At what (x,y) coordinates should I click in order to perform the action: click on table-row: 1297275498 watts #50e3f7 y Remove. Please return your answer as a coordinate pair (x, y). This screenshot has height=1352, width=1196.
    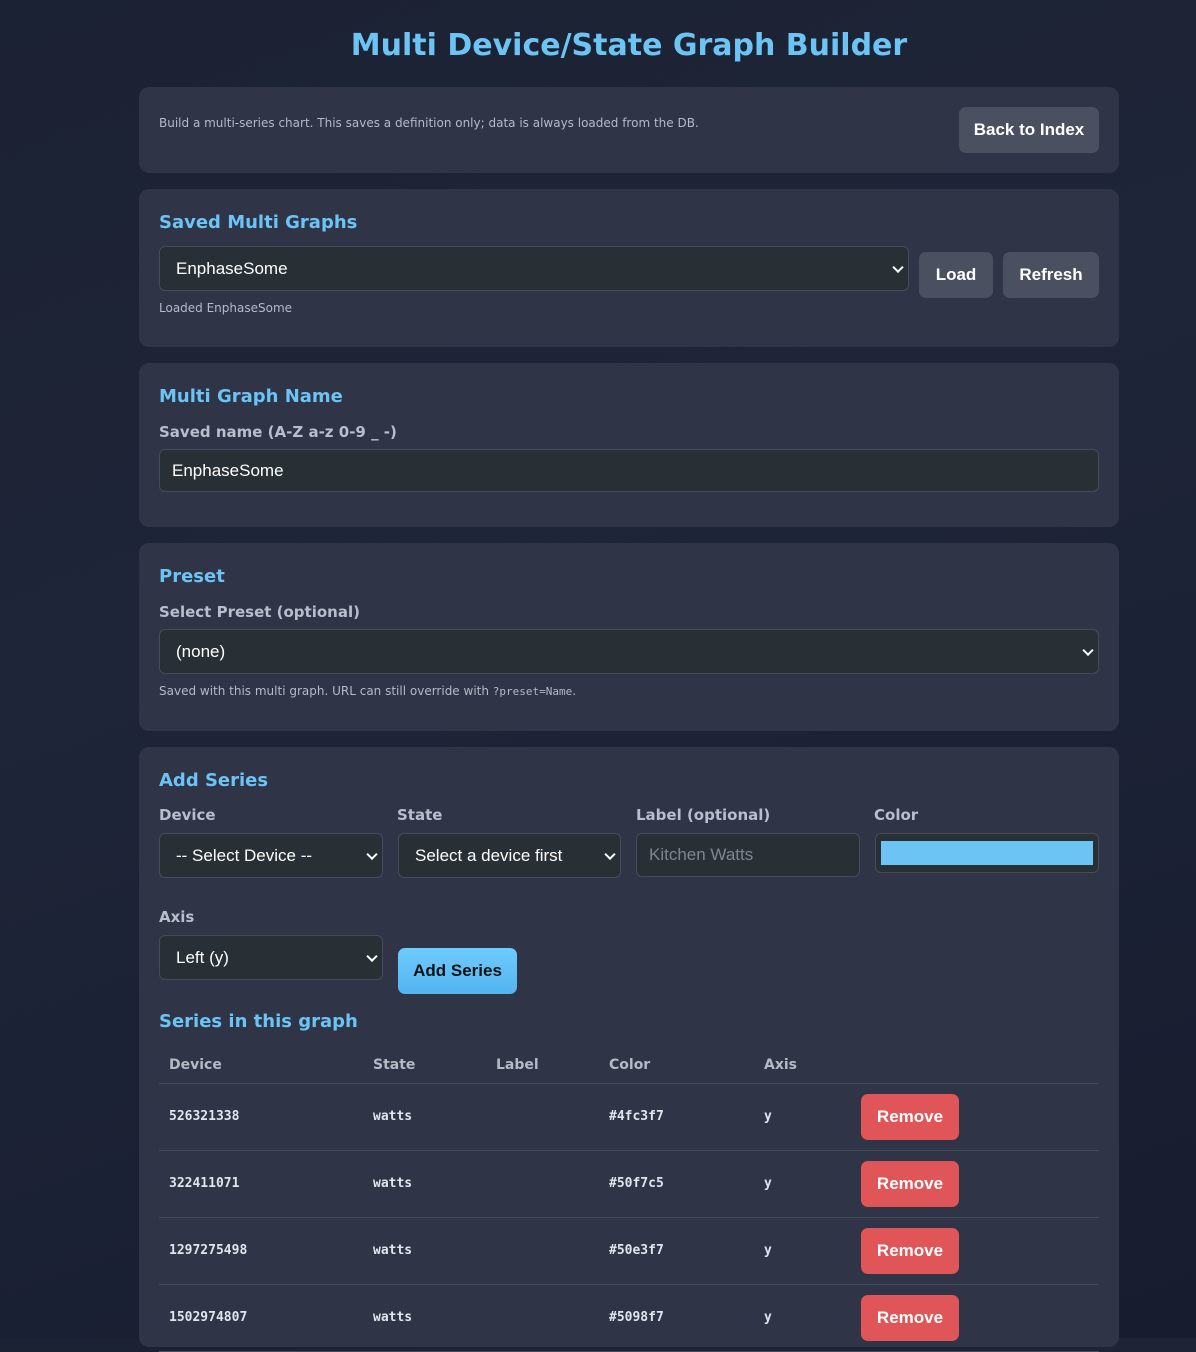
    Looking at the image, I should click on (629, 1251).